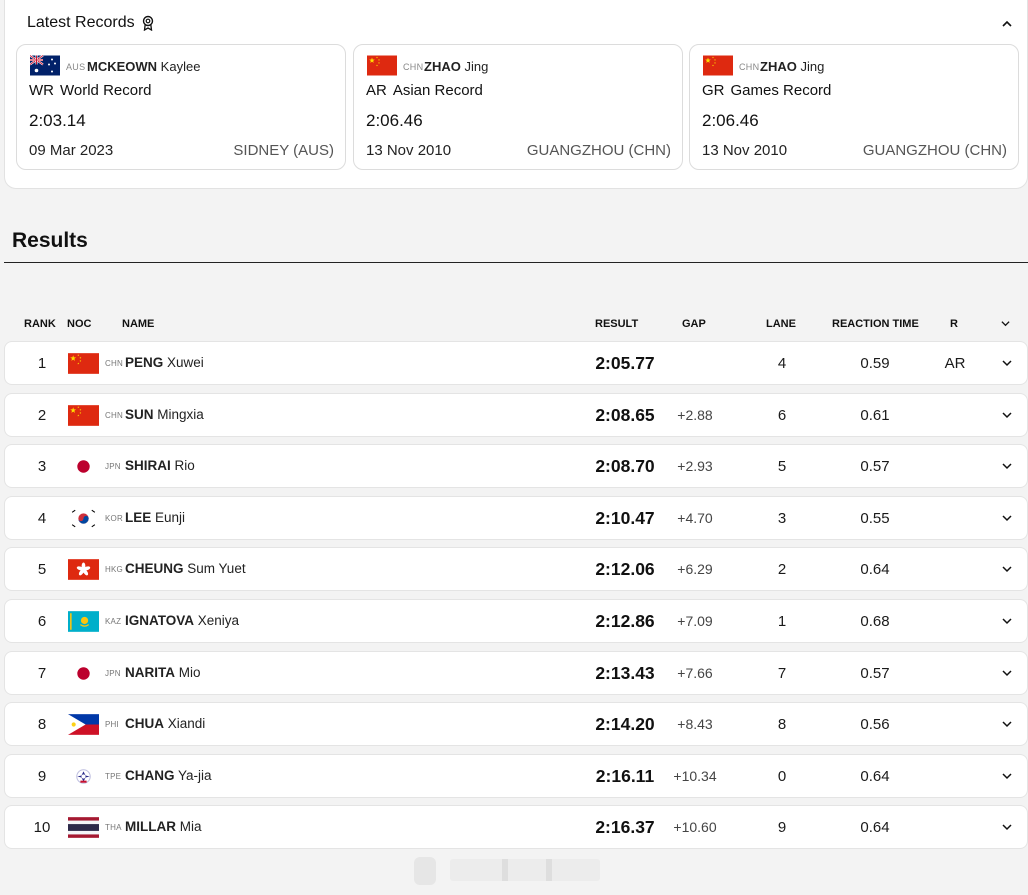 Image resolution: width=1028 pixels, height=895 pixels. Describe the element at coordinates (875, 621) in the screenshot. I see `row-reaction-time: 0.68` at that location.